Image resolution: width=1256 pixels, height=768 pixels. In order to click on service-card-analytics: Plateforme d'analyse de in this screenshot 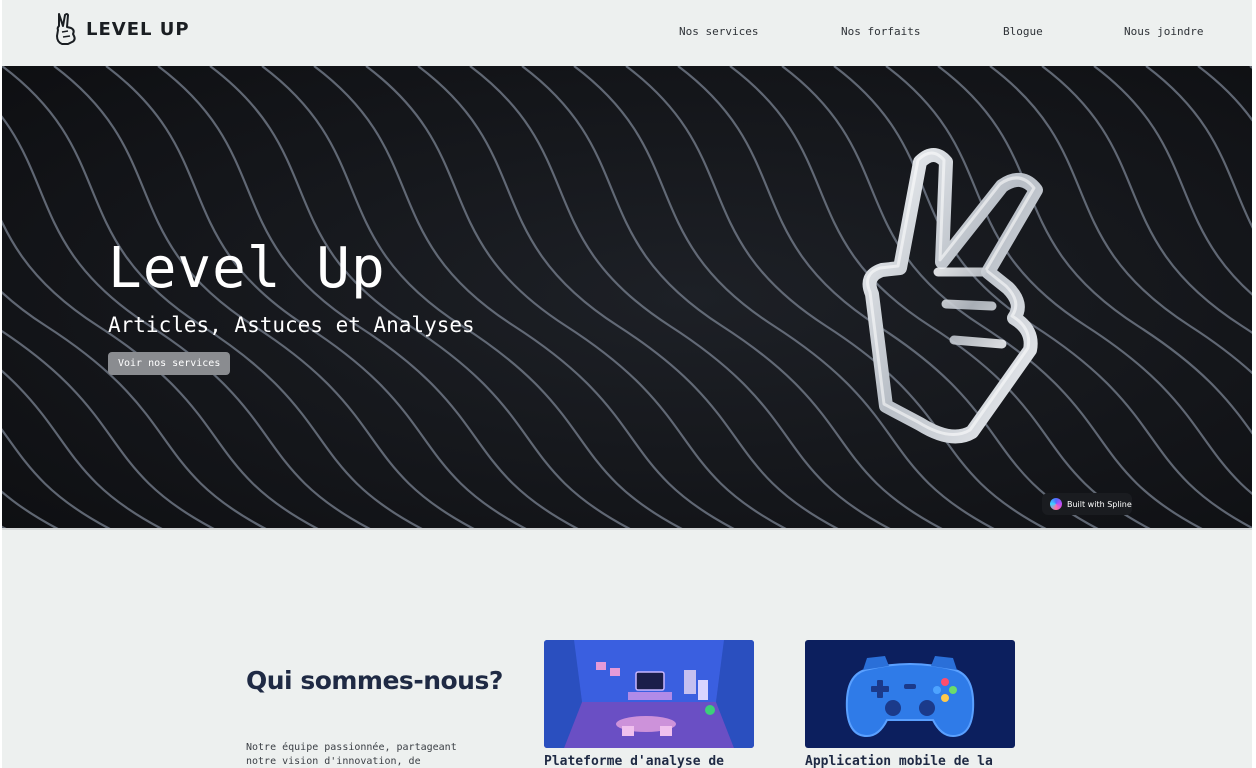, I will do `click(649, 704)`.